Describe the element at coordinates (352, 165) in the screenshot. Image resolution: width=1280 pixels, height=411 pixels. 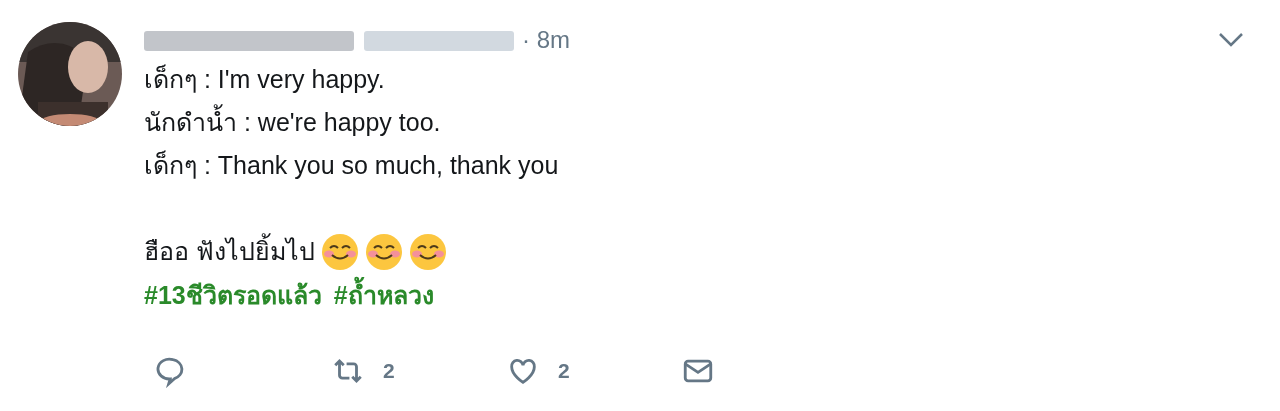
I see `tweet-text: เด็กๆ : Thank you so much, thank you` at that location.